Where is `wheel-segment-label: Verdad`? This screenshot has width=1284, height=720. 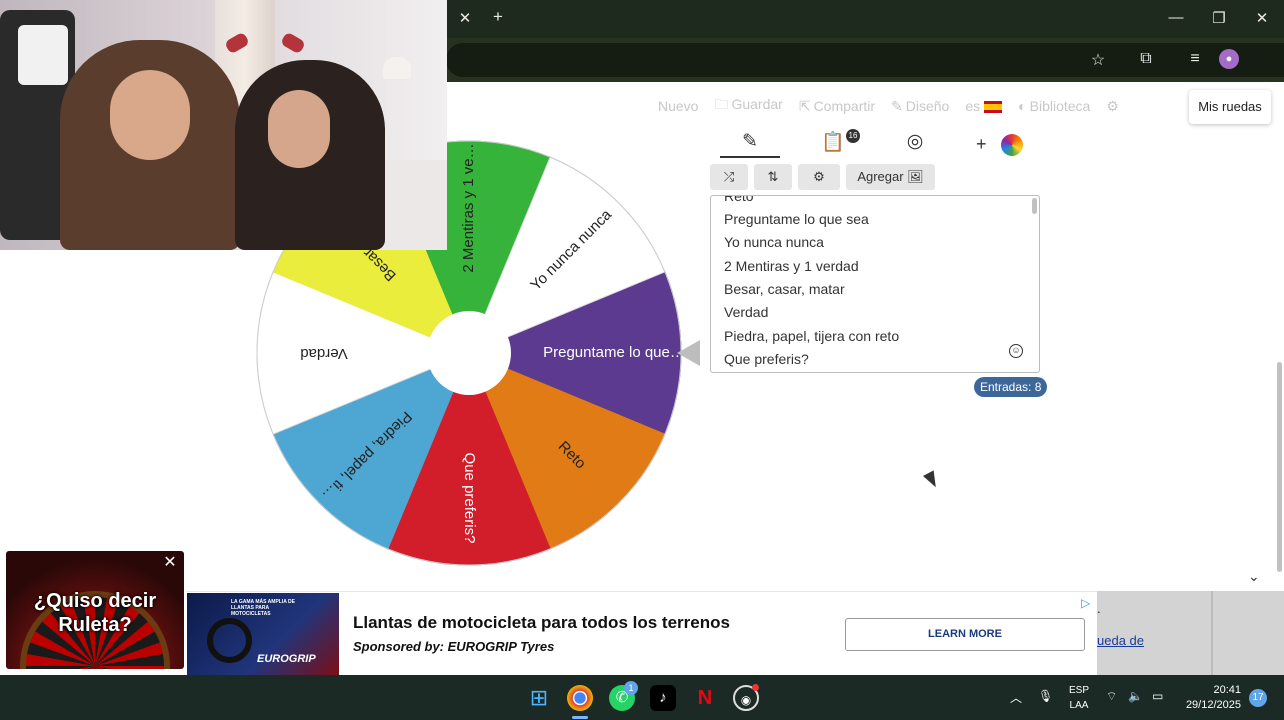
wheel-segment-label: Verdad is located at coordinates (324, 353).